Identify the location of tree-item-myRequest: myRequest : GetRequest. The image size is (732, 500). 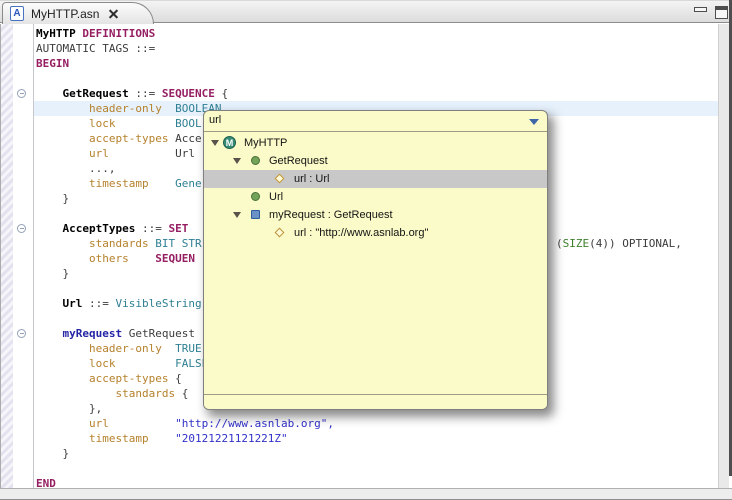
(375, 215).